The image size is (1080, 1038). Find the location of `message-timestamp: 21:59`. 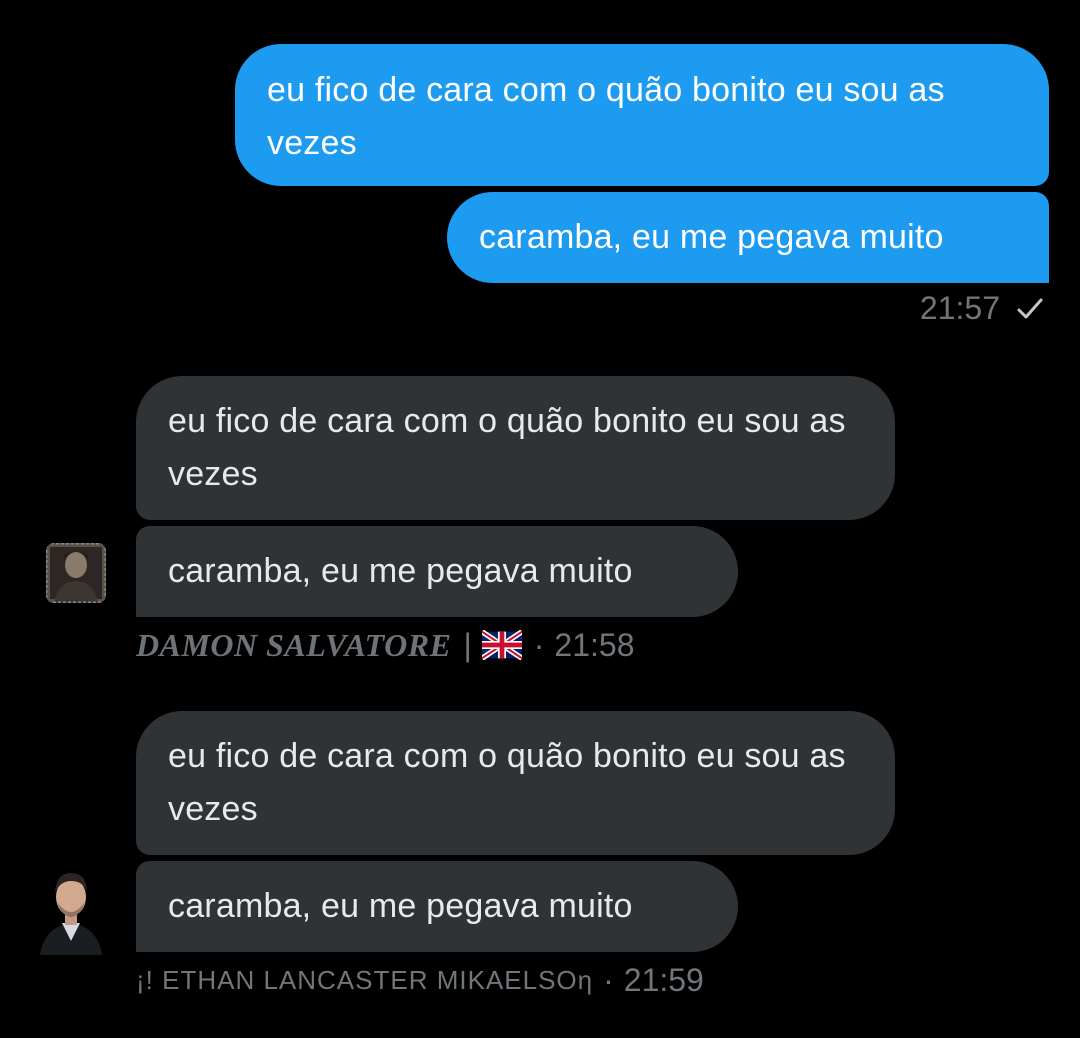

message-timestamp: 21:59 is located at coordinates (663, 979).